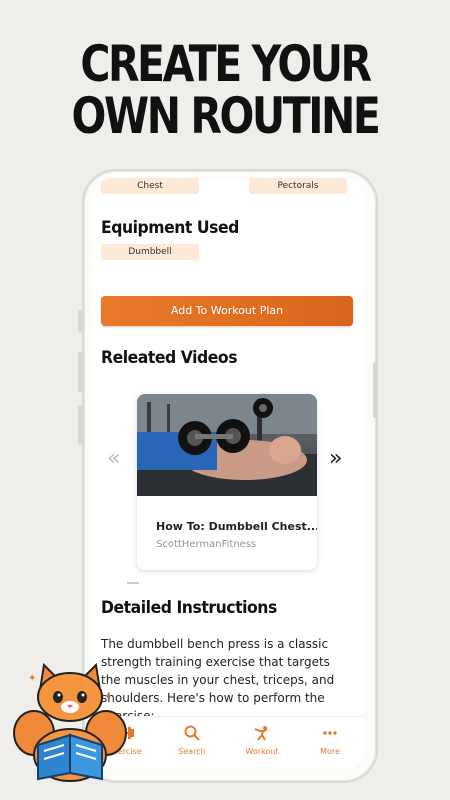 The image size is (450, 800). Describe the element at coordinates (150, 186) in the screenshot. I see `muscle-chip-primary: Chest` at that location.